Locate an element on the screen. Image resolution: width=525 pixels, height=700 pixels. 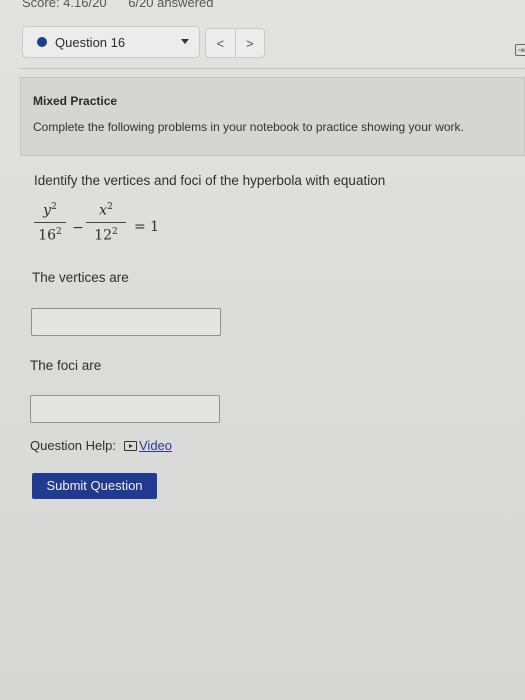
fraction-x: x2 122 is located at coordinates (106, 222).